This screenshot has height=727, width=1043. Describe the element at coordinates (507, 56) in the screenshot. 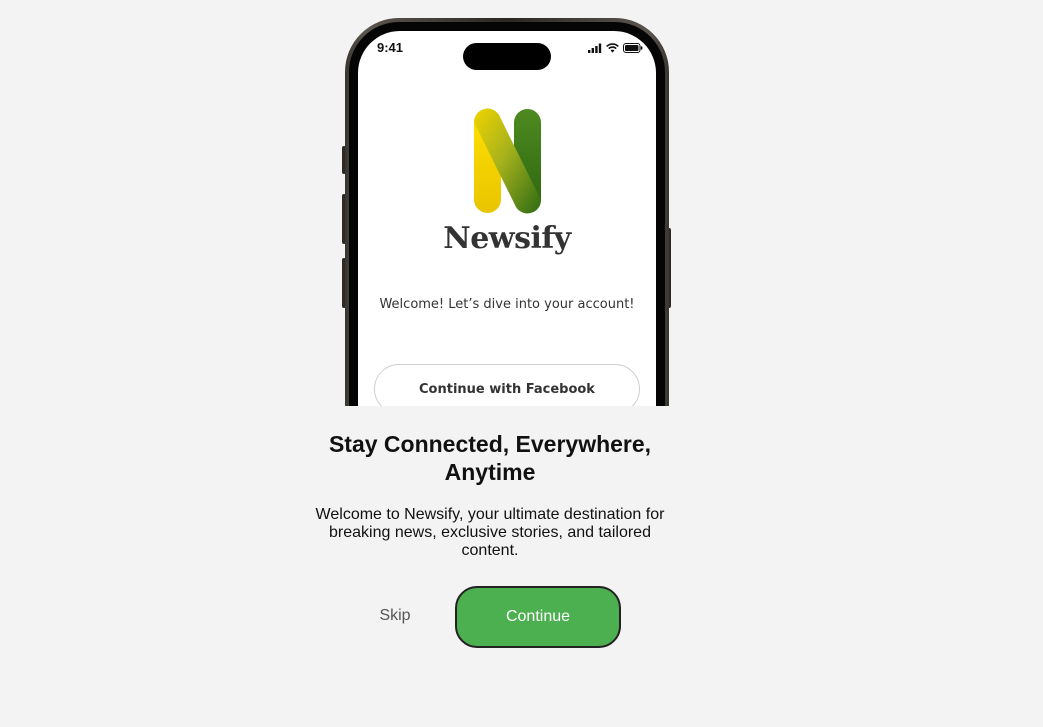

I see `dynamic-island` at that location.